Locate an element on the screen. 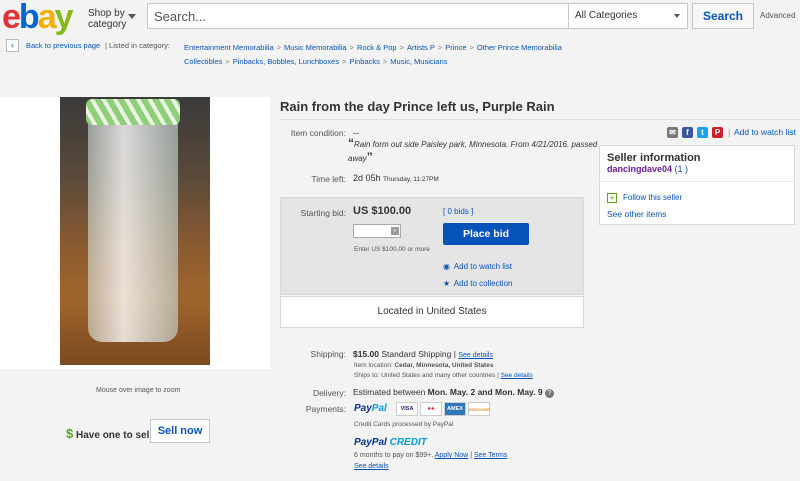  breadcrumb-item: Collectibles is located at coordinates (203, 61).